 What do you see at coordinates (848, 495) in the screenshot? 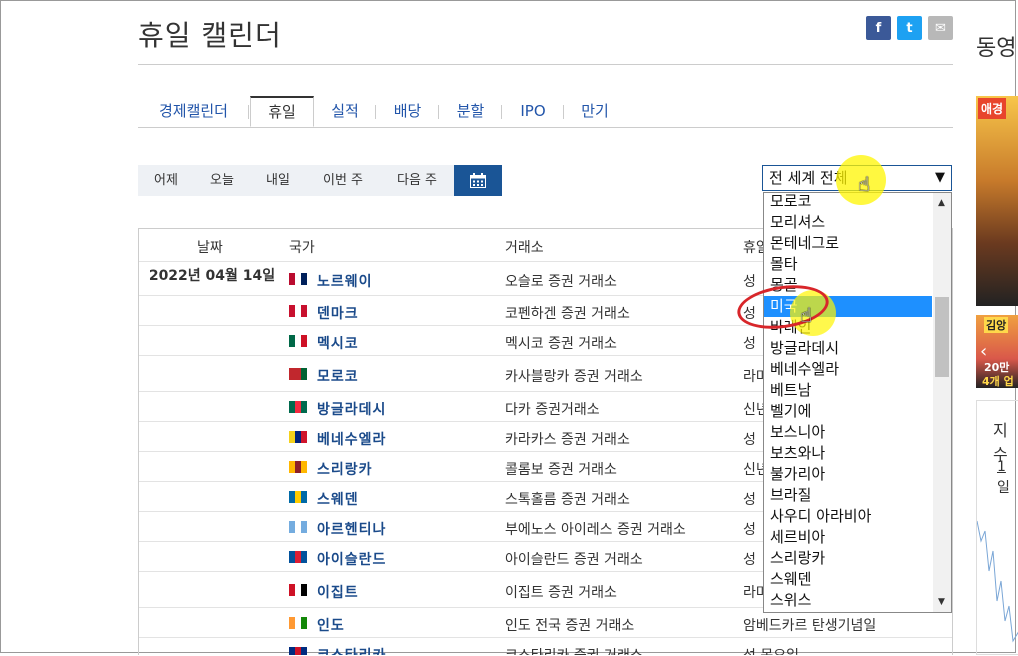
I see `dropdown-option: 브라질` at bounding box center [848, 495].